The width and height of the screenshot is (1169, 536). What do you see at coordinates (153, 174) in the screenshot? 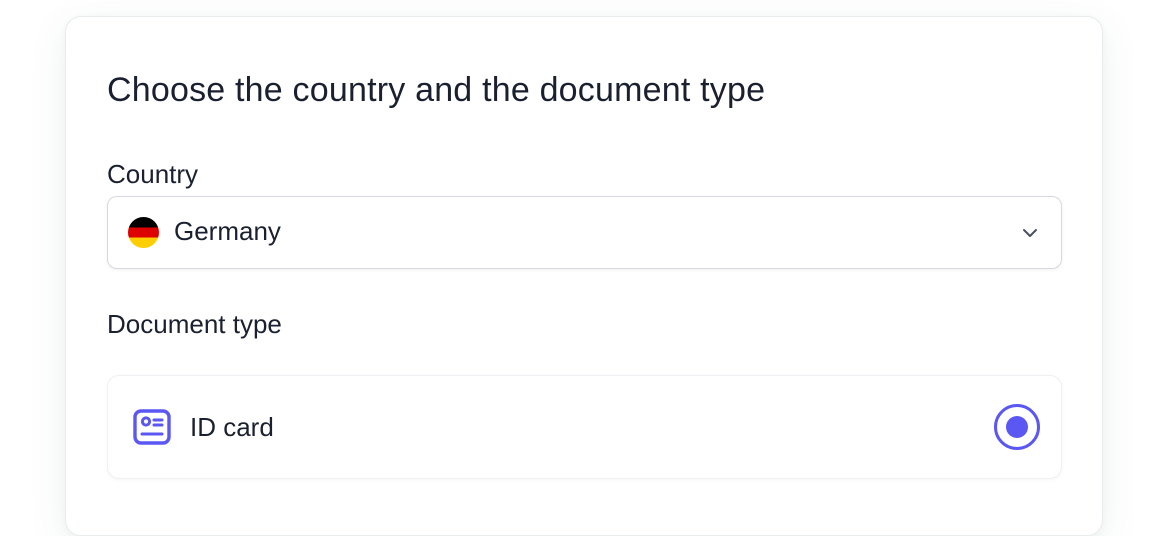
I see `country-label: Country` at bounding box center [153, 174].